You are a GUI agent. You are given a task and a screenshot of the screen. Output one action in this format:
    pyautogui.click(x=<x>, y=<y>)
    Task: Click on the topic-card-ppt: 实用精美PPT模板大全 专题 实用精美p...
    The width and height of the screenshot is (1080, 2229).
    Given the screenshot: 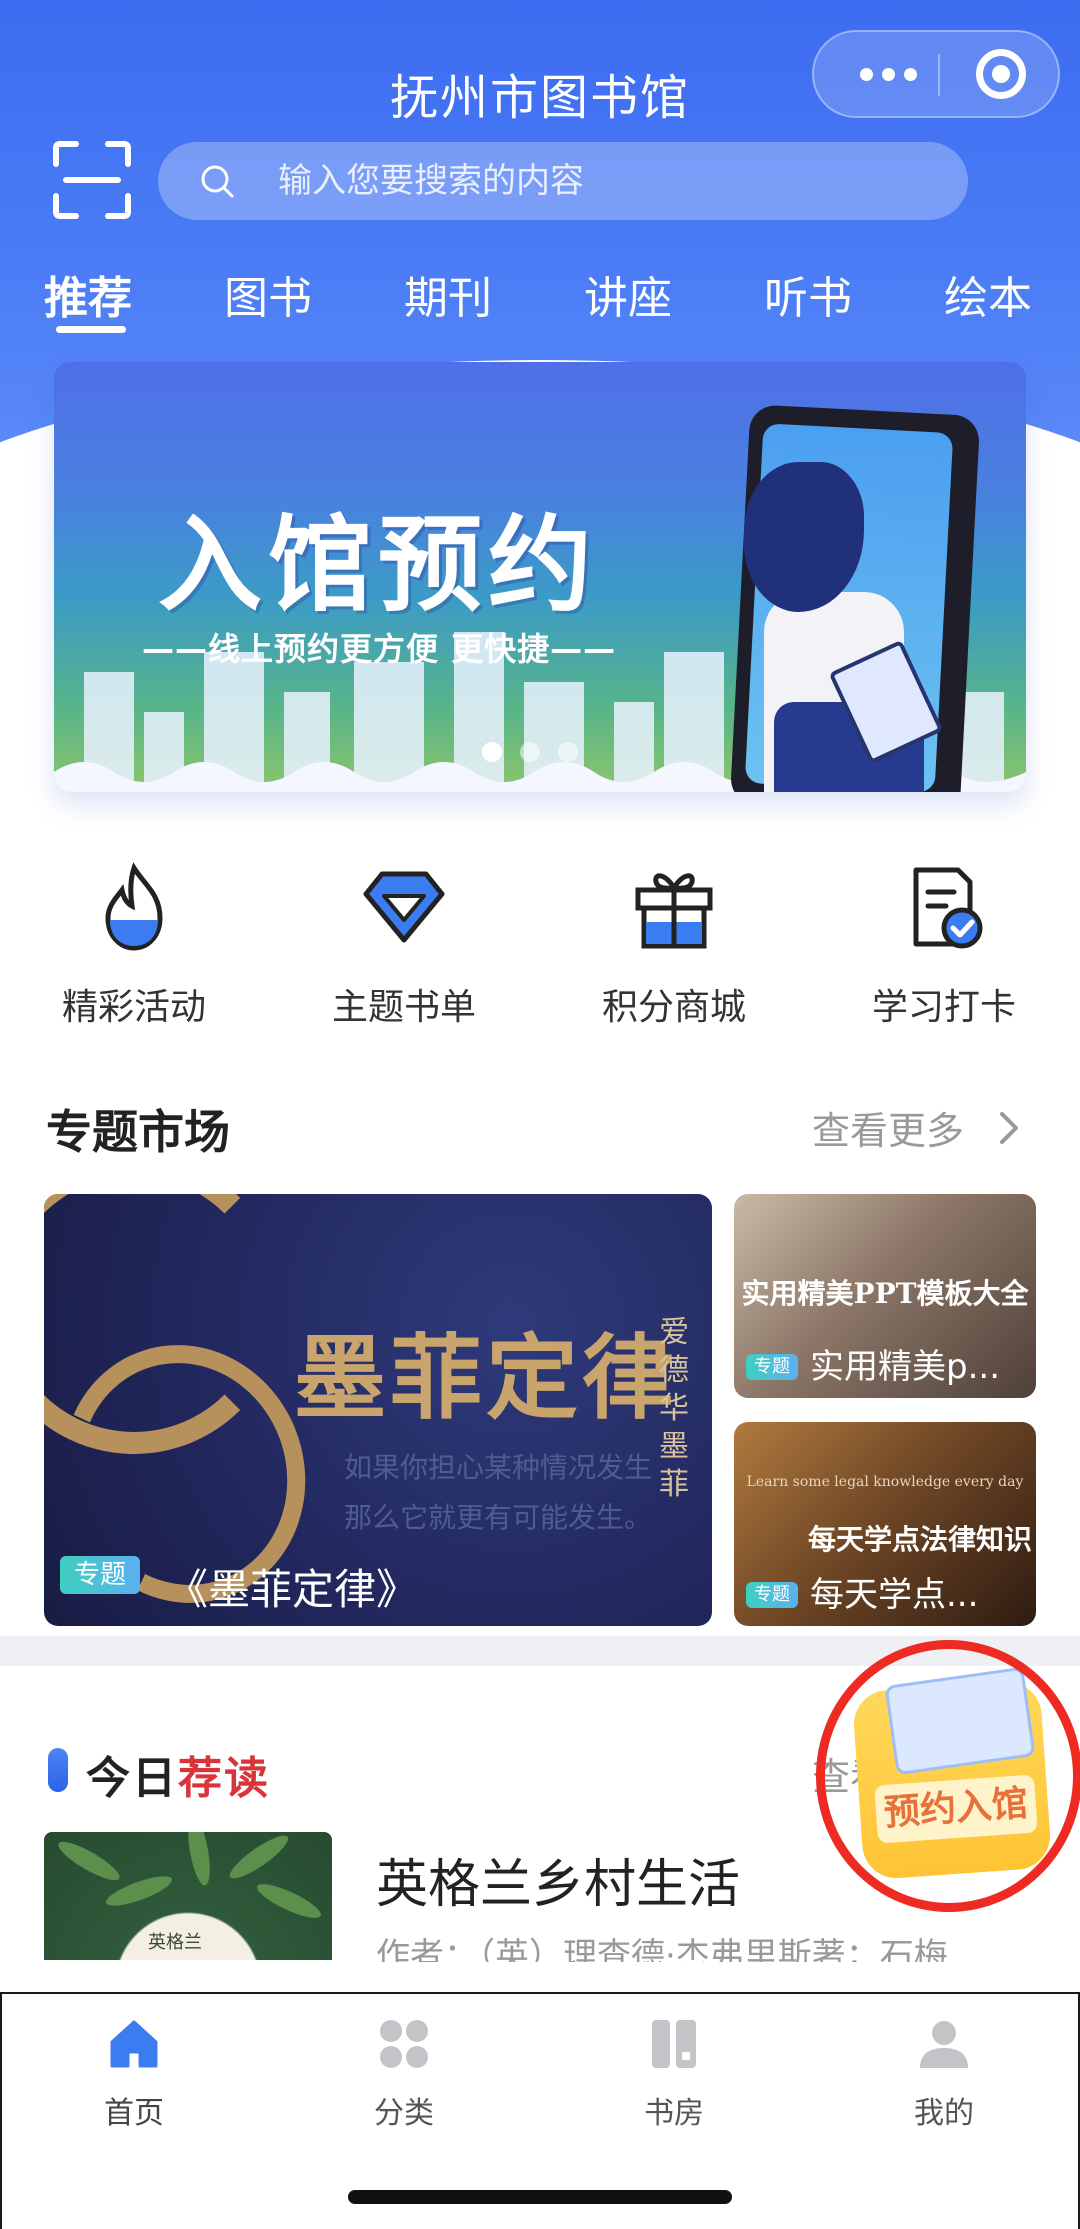 What is the action you would take?
    pyautogui.click(x=885, y=1296)
    